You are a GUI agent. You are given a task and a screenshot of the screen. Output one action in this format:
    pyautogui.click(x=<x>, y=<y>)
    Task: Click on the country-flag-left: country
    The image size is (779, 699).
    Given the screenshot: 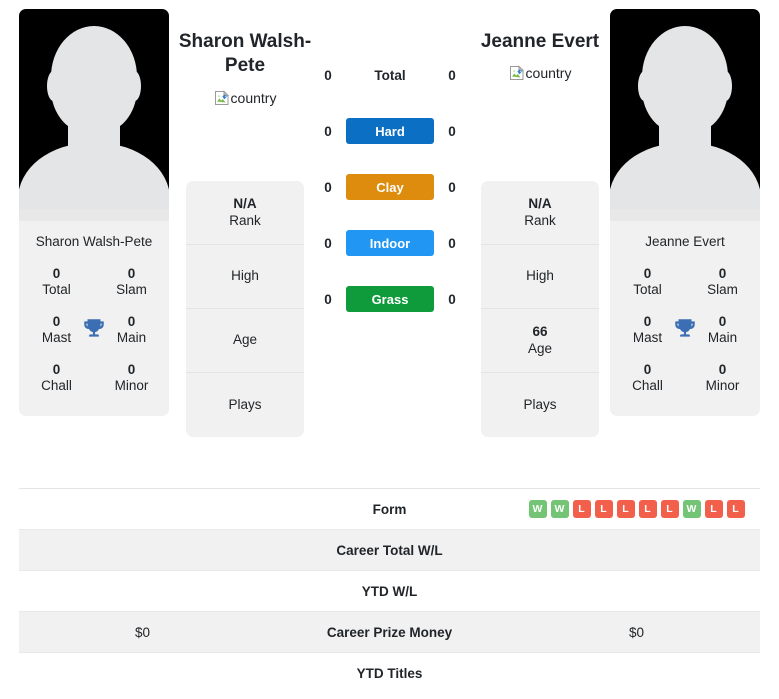 What is the action you would take?
    pyautogui.click(x=245, y=98)
    